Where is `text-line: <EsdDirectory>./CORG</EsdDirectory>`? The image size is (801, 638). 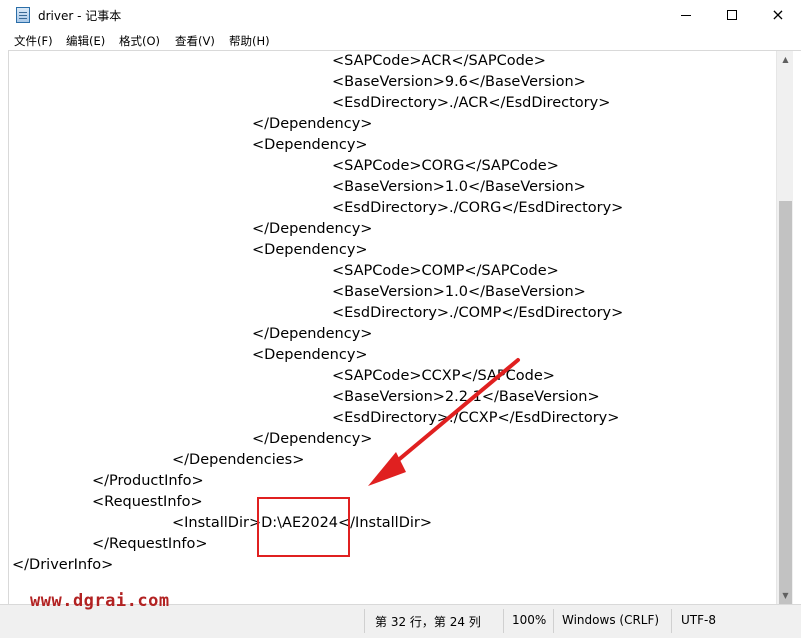
text-line: <EsdDirectory>./CORG</EsdDirectory> is located at coordinates (478, 208).